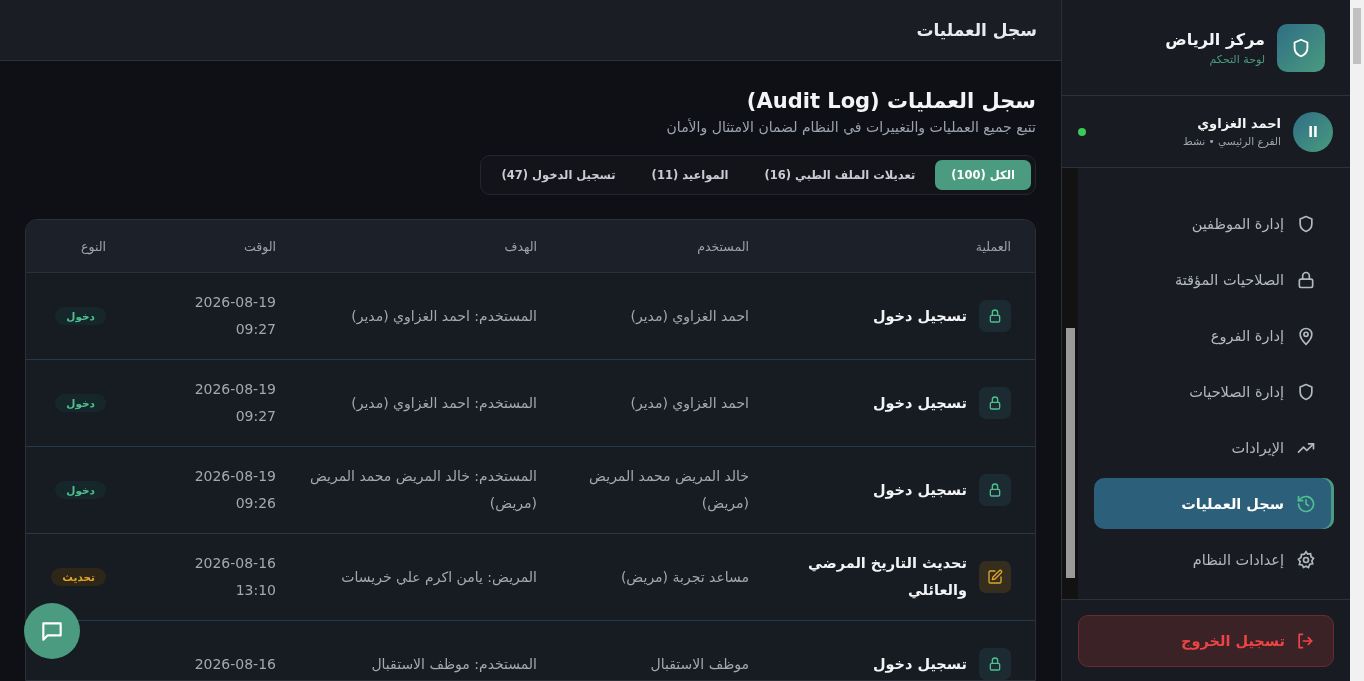  Describe the element at coordinates (1214, 391) in the screenshot. I see `nav-item: إدارة الصلاحيات` at that location.